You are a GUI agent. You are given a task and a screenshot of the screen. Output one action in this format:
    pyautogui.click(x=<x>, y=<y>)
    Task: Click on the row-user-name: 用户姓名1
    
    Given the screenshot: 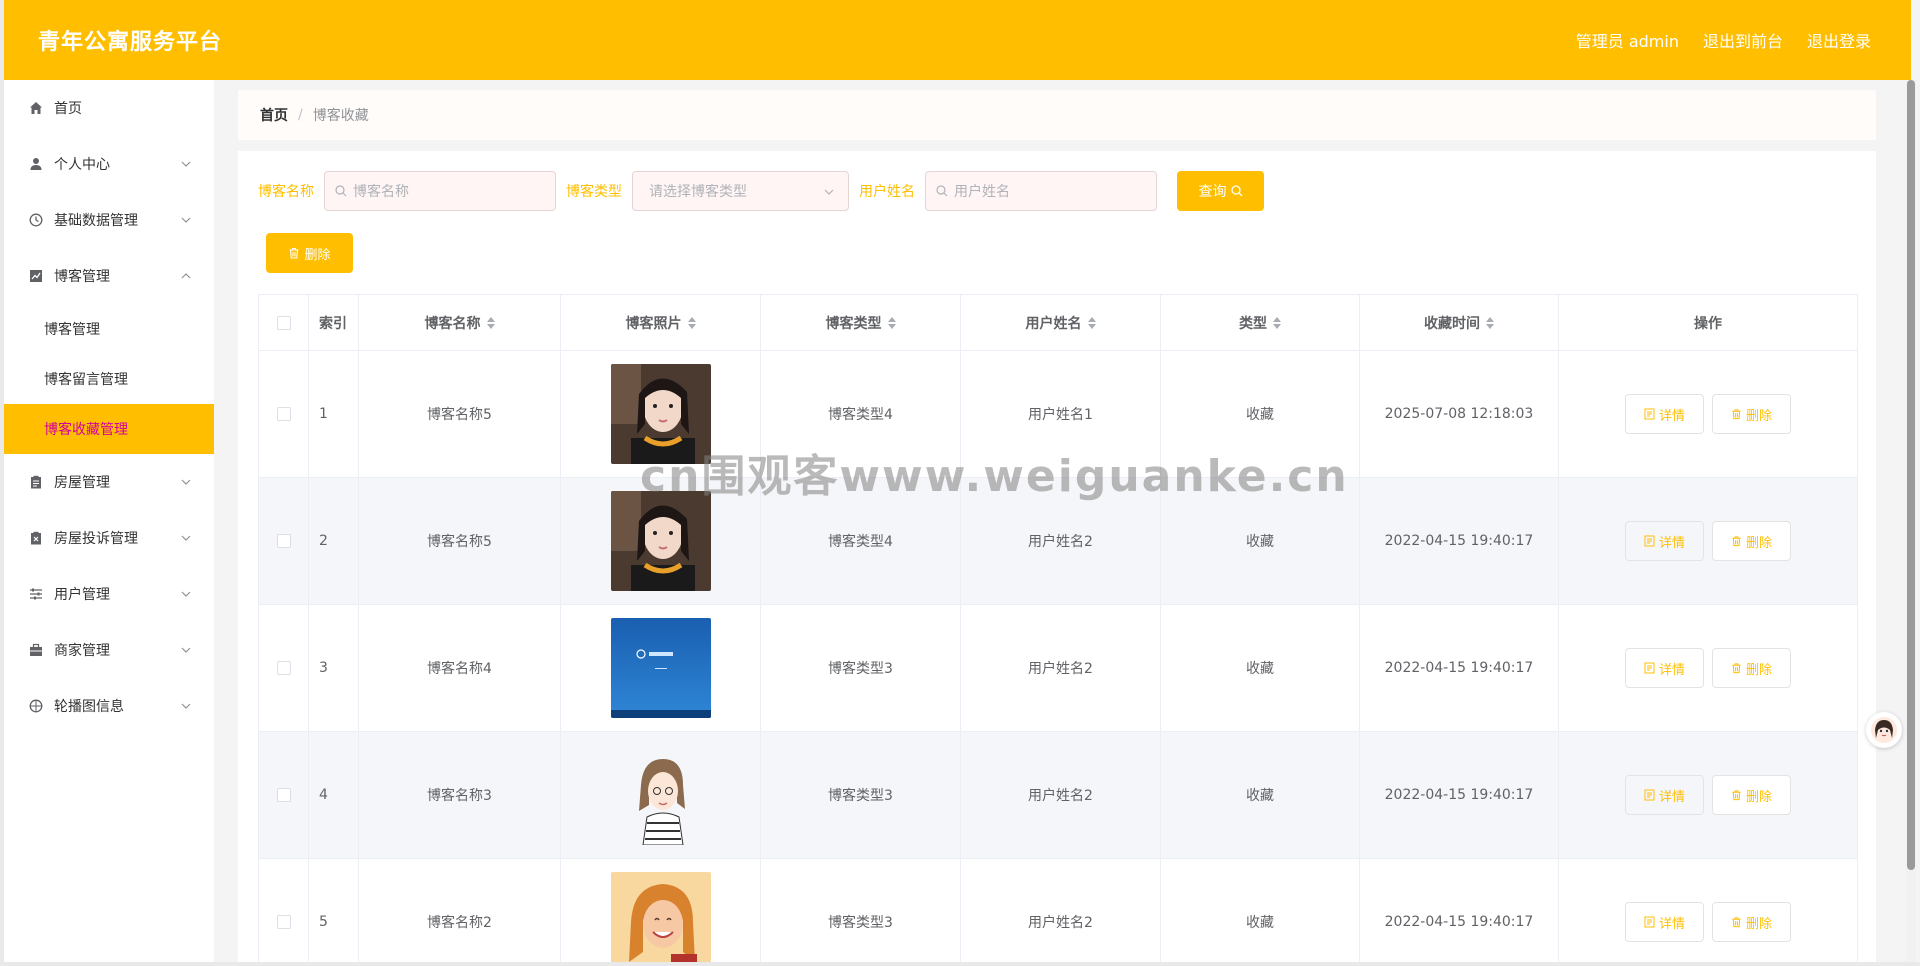 What is the action you would take?
    pyautogui.click(x=1061, y=414)
    